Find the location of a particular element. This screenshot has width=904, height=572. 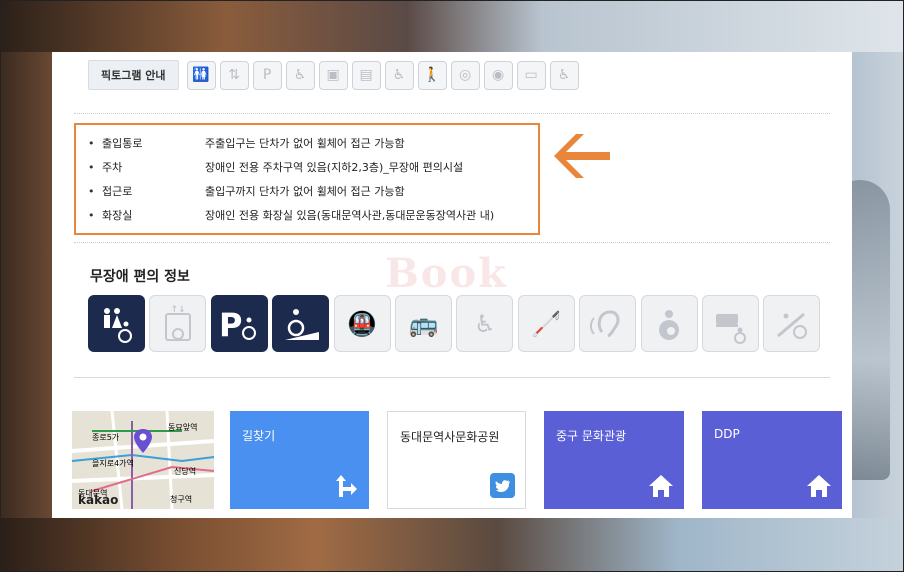

ramp-icon is located at coordinates (301, 323).